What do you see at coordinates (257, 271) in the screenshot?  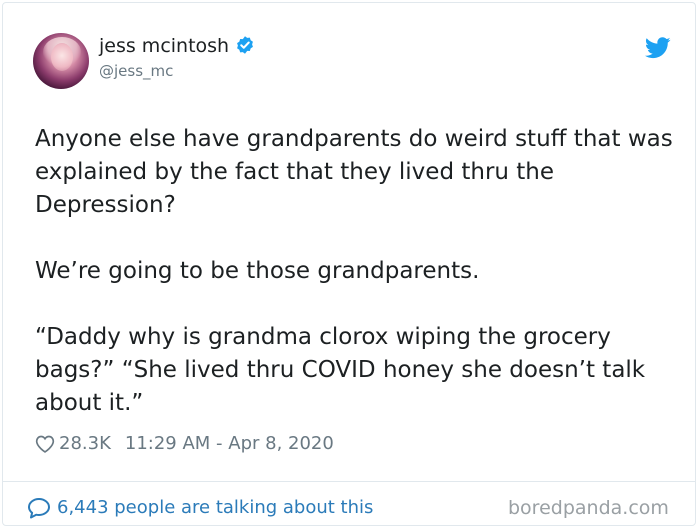 I see `tweet-paragraph: We’re going to be those grandparents.` at bounding box center [257, 271].